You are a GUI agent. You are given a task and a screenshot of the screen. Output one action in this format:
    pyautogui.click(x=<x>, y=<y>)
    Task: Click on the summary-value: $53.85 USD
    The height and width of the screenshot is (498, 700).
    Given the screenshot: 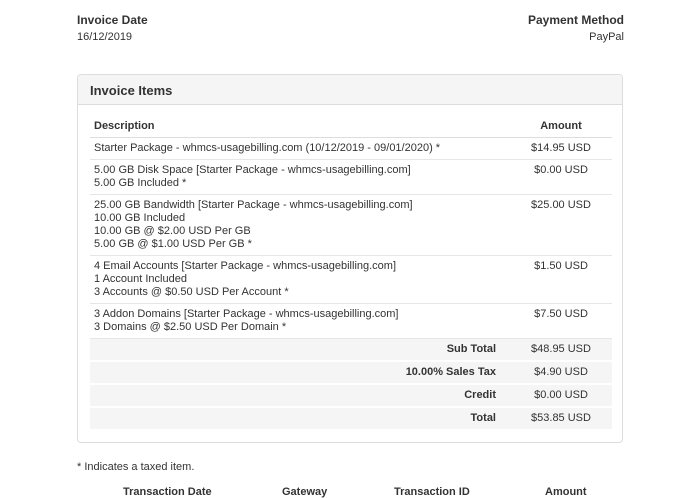 What is the action you would take?
    pyautogui.click(x=561, y=419)
    